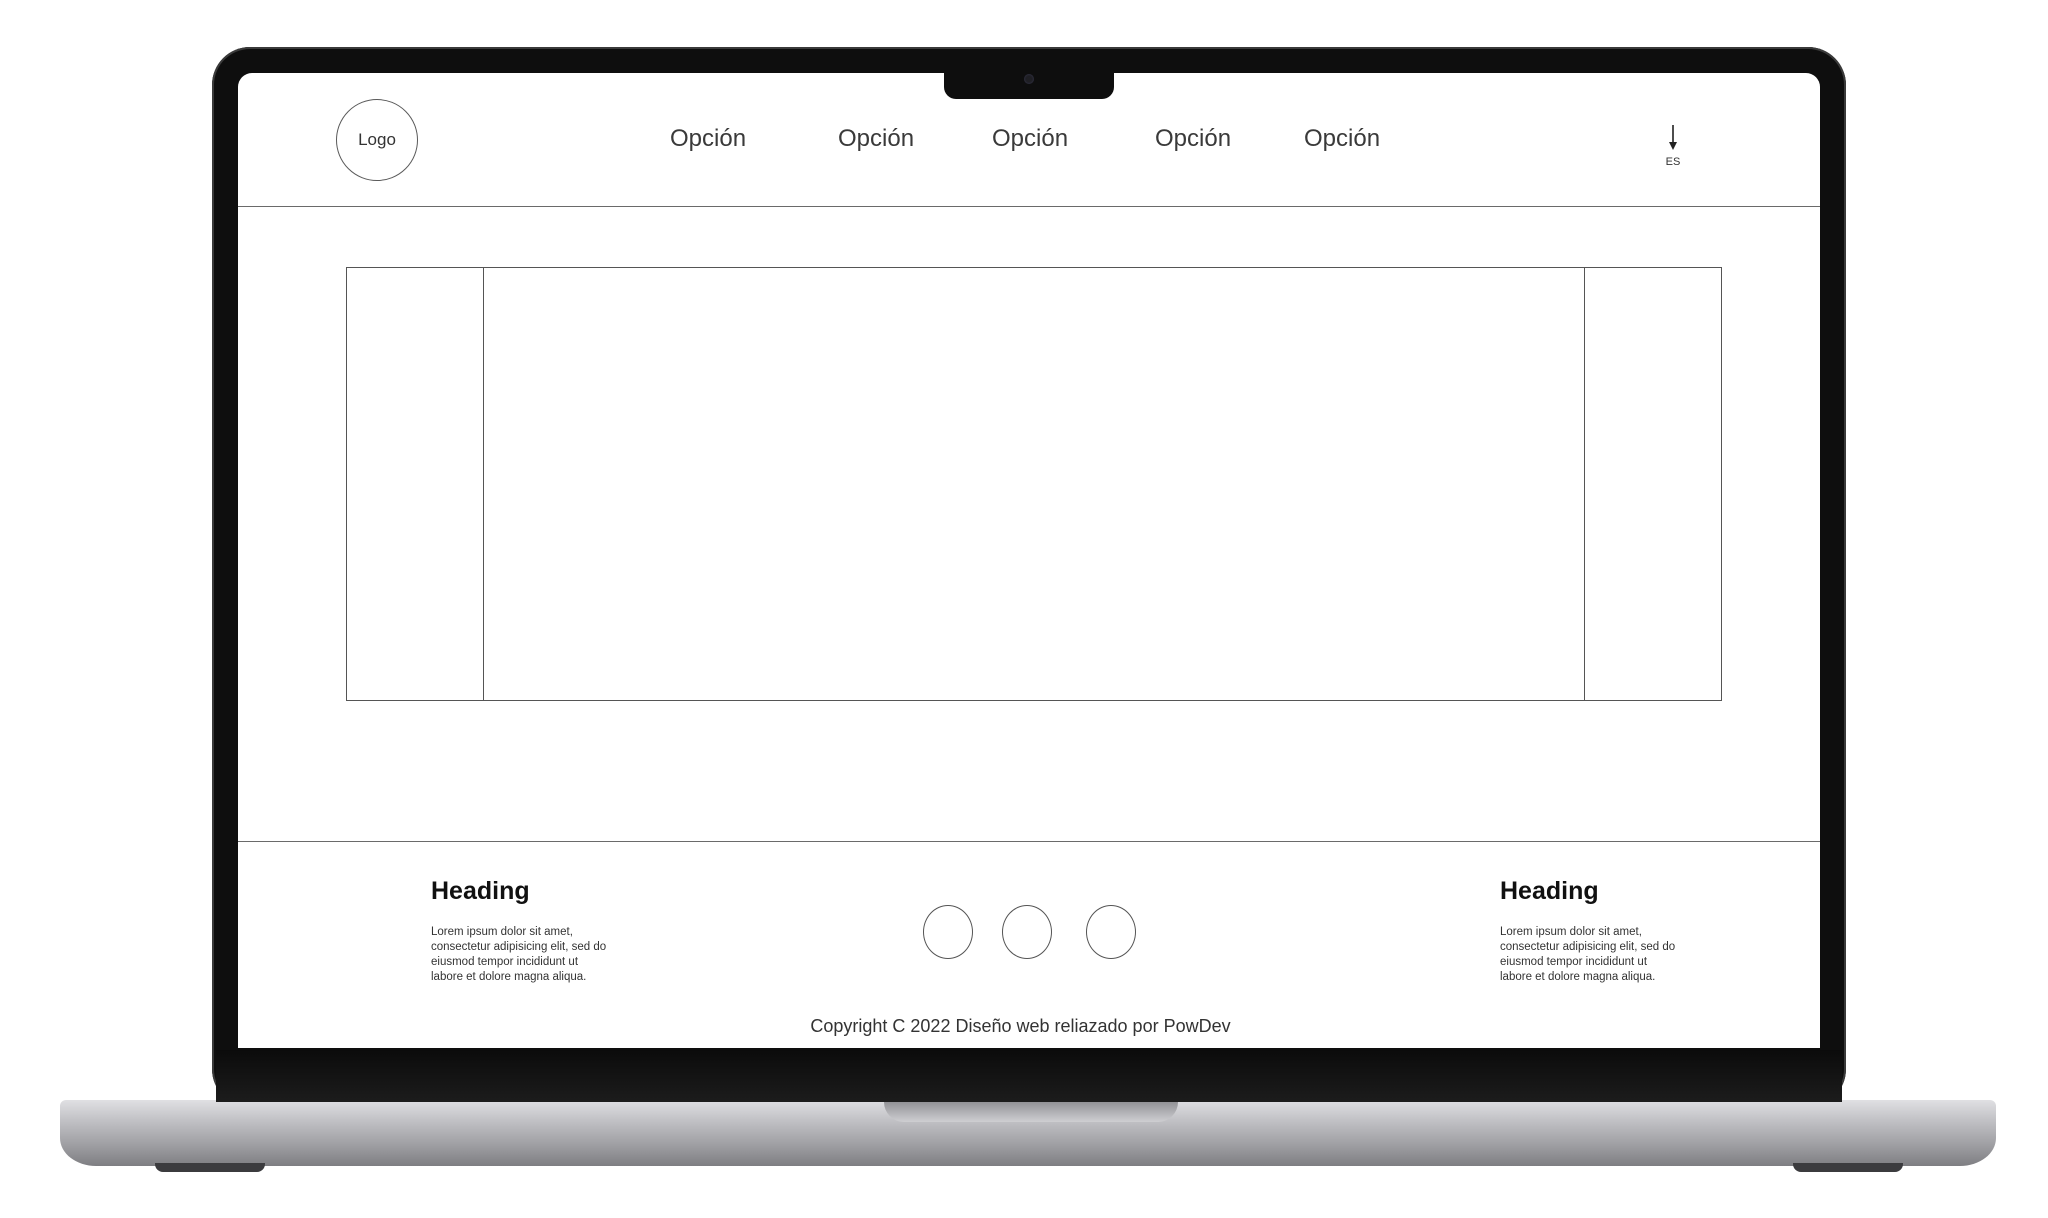 This screenshot has height=1218, width=2048. What do you see at coordinates (1193, 139) in the screenshot?
I see `nav-item-4: Opción` at bounding box center [1193, 139].